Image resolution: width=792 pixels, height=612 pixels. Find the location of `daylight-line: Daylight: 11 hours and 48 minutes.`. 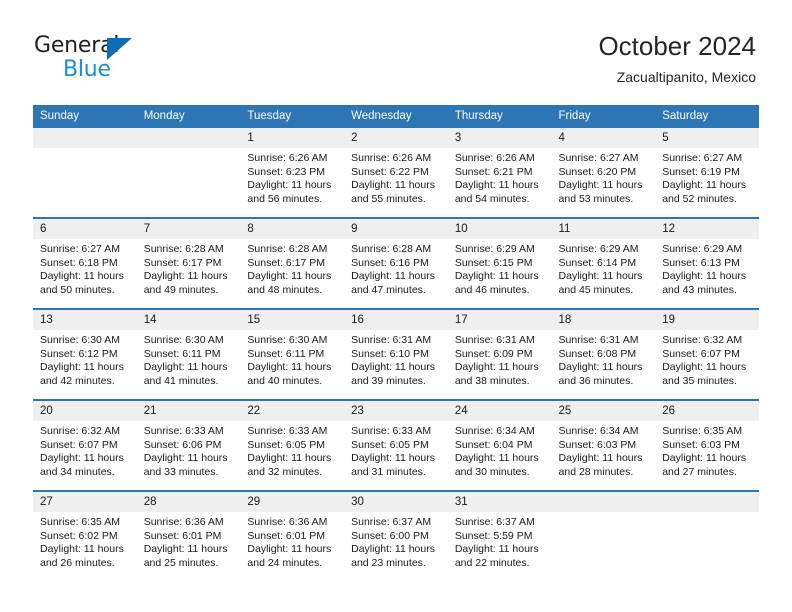

daylight-line: Daylight: 11 hours and 48 minutes. is located at coordinates (289, 283).